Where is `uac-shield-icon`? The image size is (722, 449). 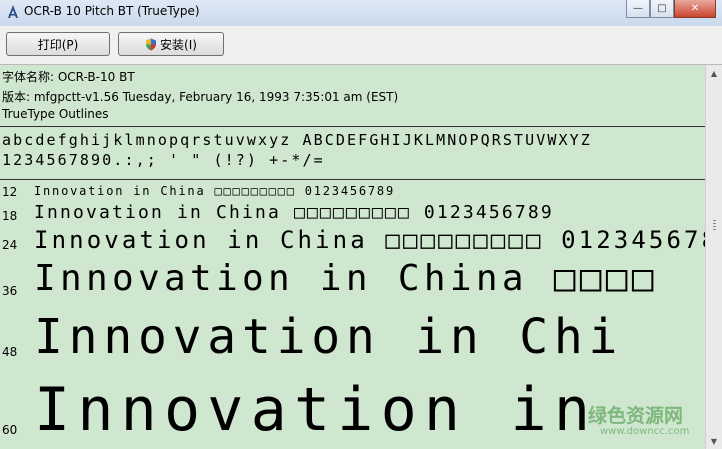
uac-shield-icon is located at coordinates (151, 44).